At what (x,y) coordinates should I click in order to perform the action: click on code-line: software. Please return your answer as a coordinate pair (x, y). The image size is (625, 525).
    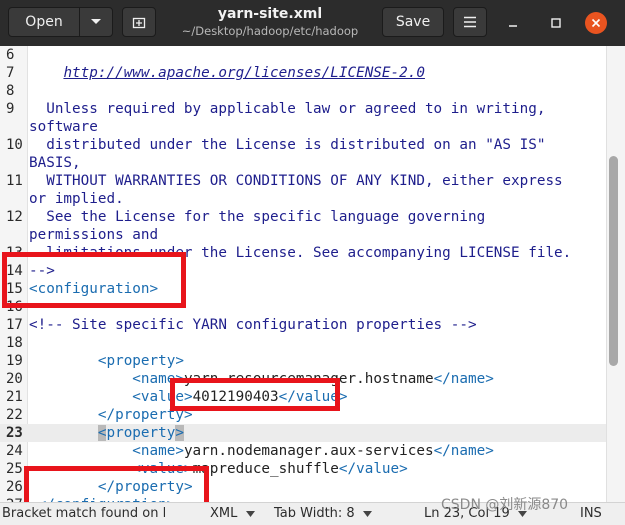
    Looking at the image, I should click on (63, 127).